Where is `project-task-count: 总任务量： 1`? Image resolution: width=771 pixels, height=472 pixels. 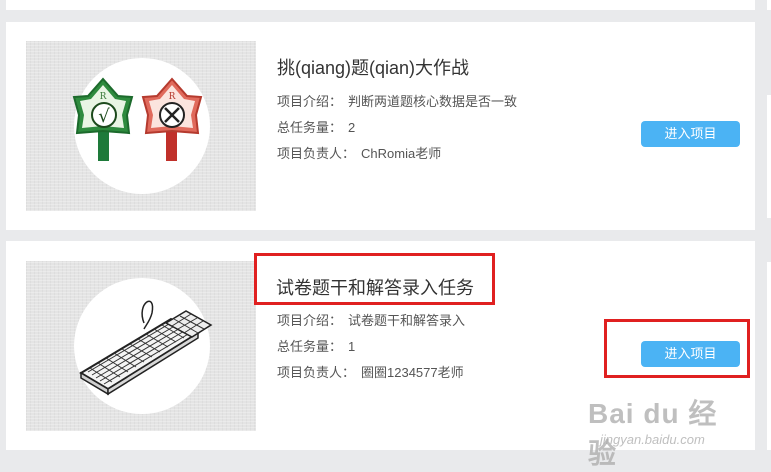
project-task-count: 总任务量： 1 is located at coordinates (316, 345).